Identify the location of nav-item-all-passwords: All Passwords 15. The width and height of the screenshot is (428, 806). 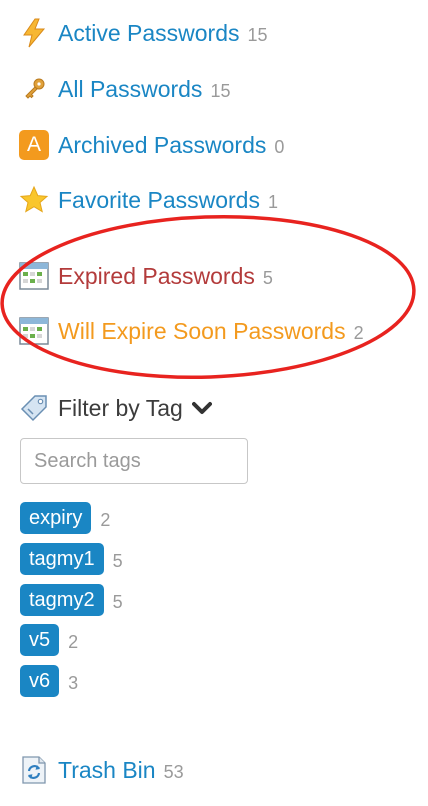
(124, 89).